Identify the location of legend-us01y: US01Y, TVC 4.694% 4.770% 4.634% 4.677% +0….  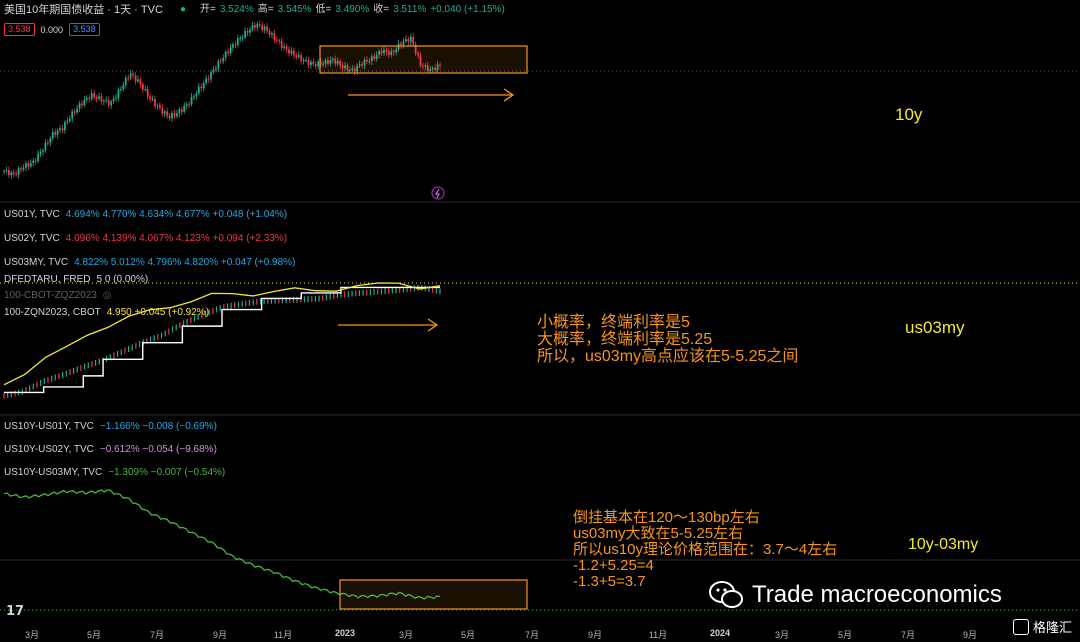
(145, 215).